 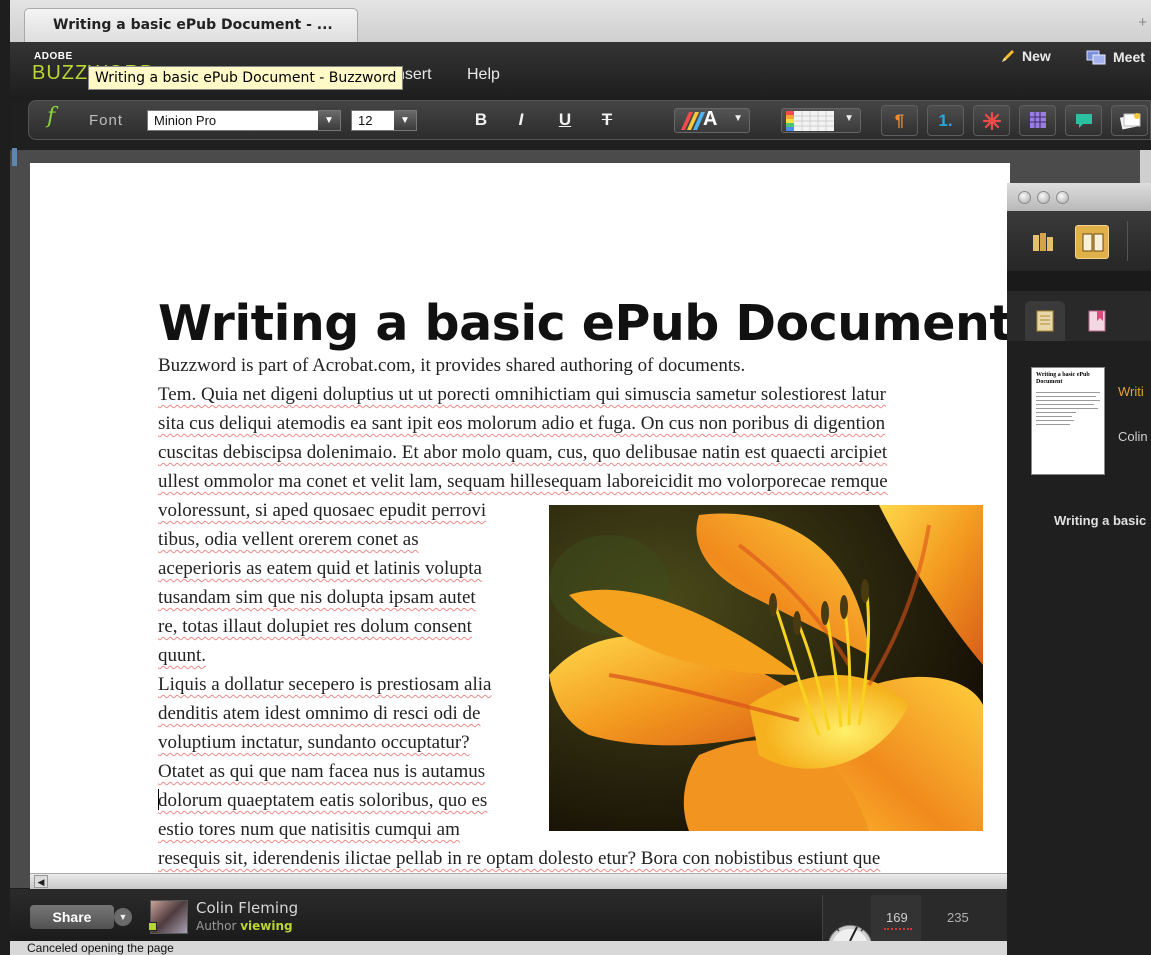 What do you see at coordinates (1025, 56) in the screenshot?
I see `new-button: New` at bounding box center [1025, 56].